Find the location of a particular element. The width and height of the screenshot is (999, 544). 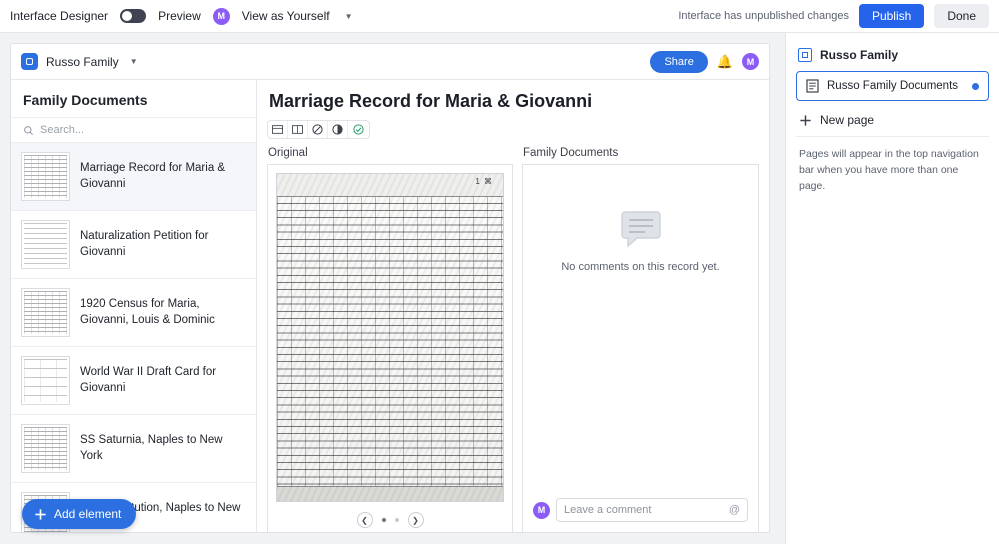

site-title-chevron-icon: ▼ is located at coordinates (134, 61).